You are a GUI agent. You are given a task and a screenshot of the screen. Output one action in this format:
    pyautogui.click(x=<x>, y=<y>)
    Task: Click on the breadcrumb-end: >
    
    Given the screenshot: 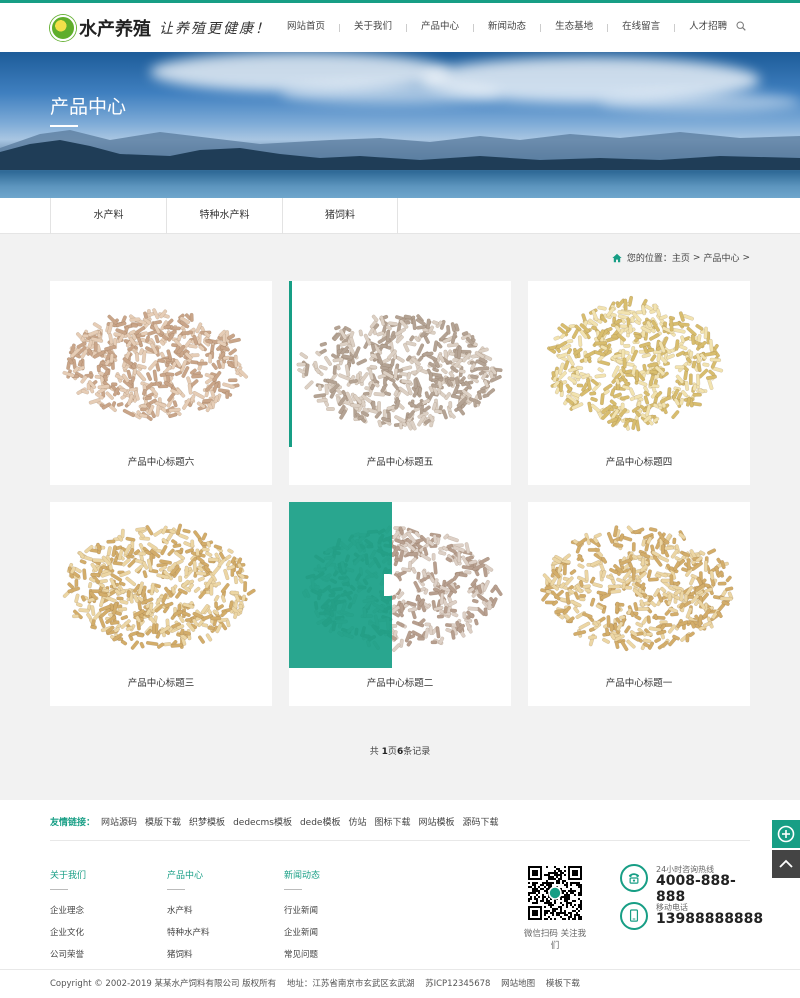 What is the action you would take?
    pyautogui.click(x=746, y=257)
    